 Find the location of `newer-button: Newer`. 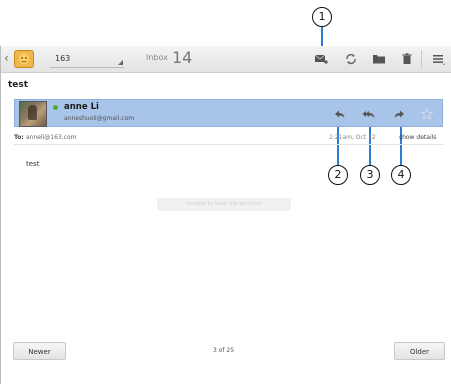

newer-button: Newer is located at coordinates (39, 351).